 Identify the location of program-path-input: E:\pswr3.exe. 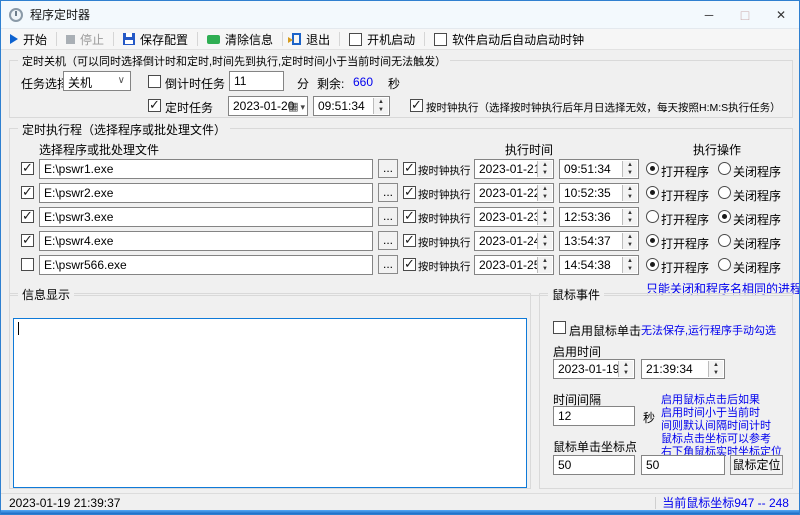
(206, 217).